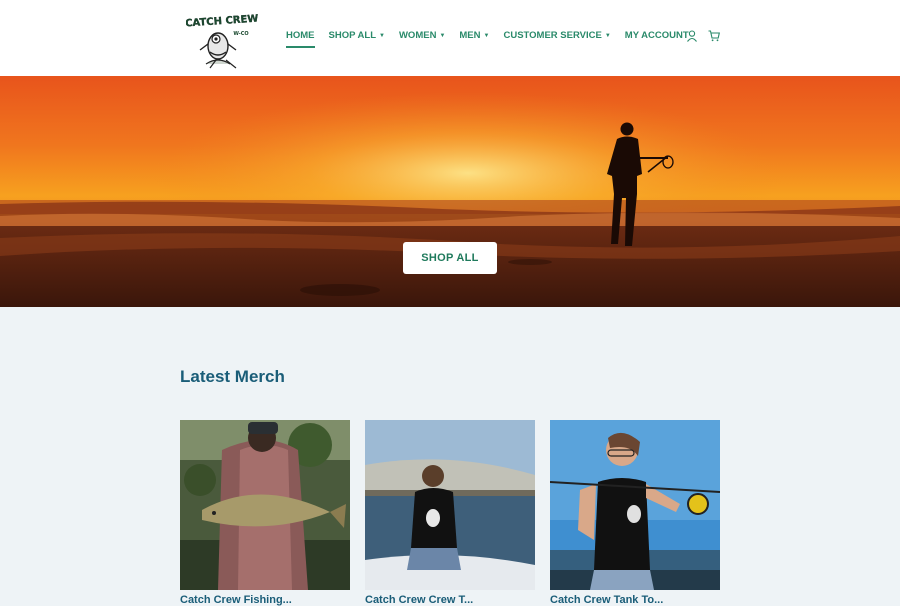 The height and width of the screenshot is (606, 900). What do you see at coordinates (450, 258) in the screenshot?
I see `hero-shop-all-button: SHOP ALL` at bounding box center [450, 258].